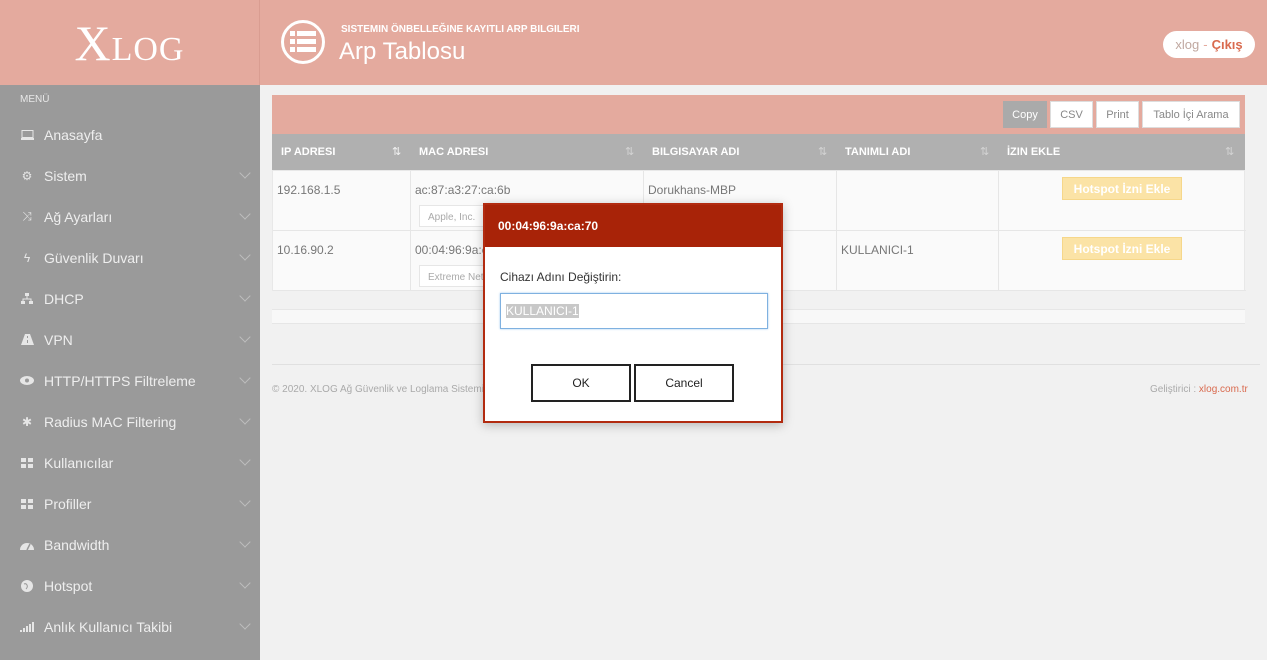 Image resolution: width=1267 pixels, height=660 pixels. I want to click on device-name-input: KULLANICI-1, so click(634, 311).